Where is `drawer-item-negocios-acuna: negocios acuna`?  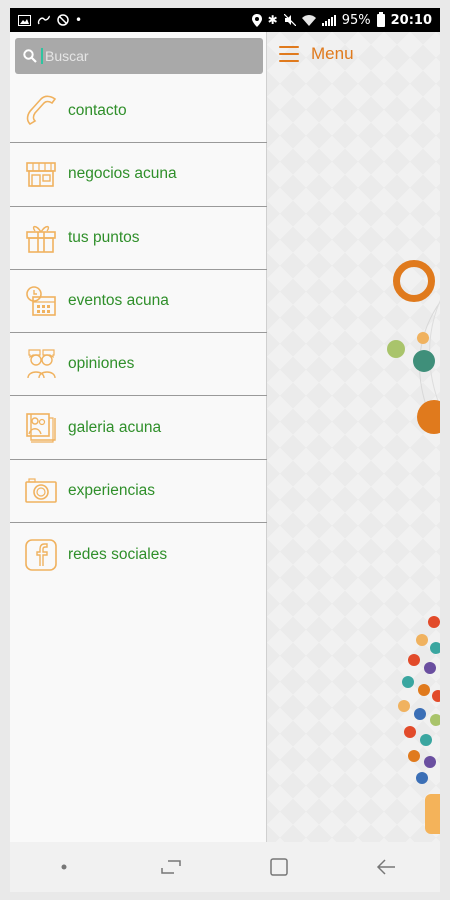
drawer-item-negocios-acuna: negocios acuna is located at coordinates (138, 175).